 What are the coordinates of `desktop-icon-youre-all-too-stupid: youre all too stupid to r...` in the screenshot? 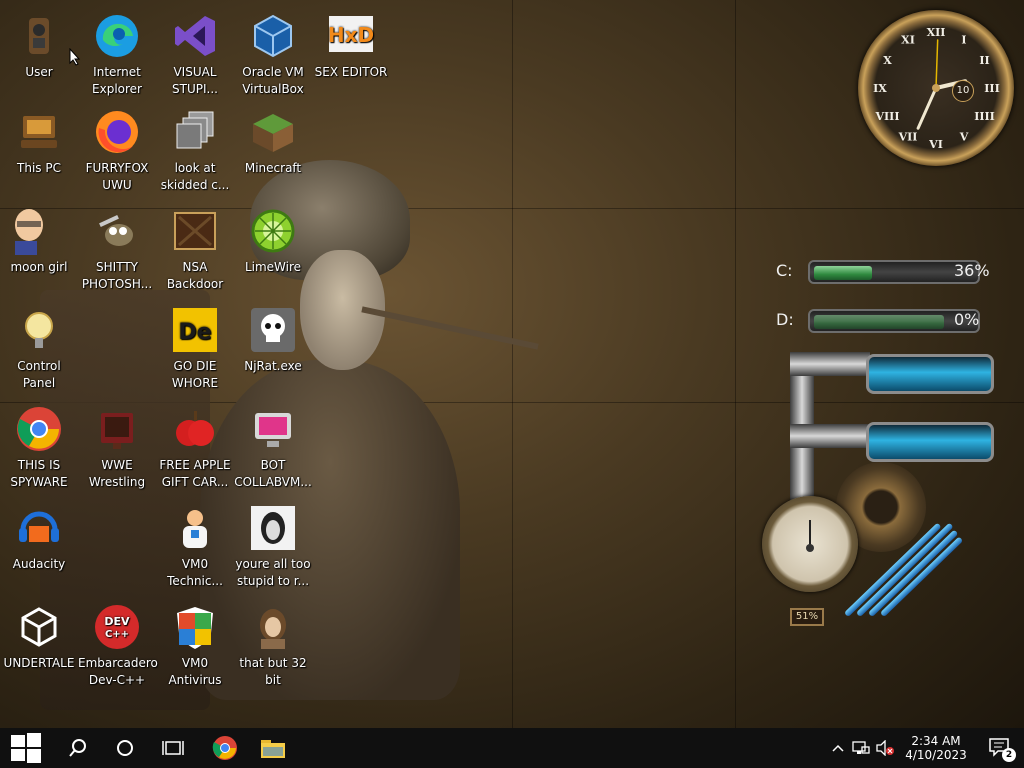 It's located at (273, 546).